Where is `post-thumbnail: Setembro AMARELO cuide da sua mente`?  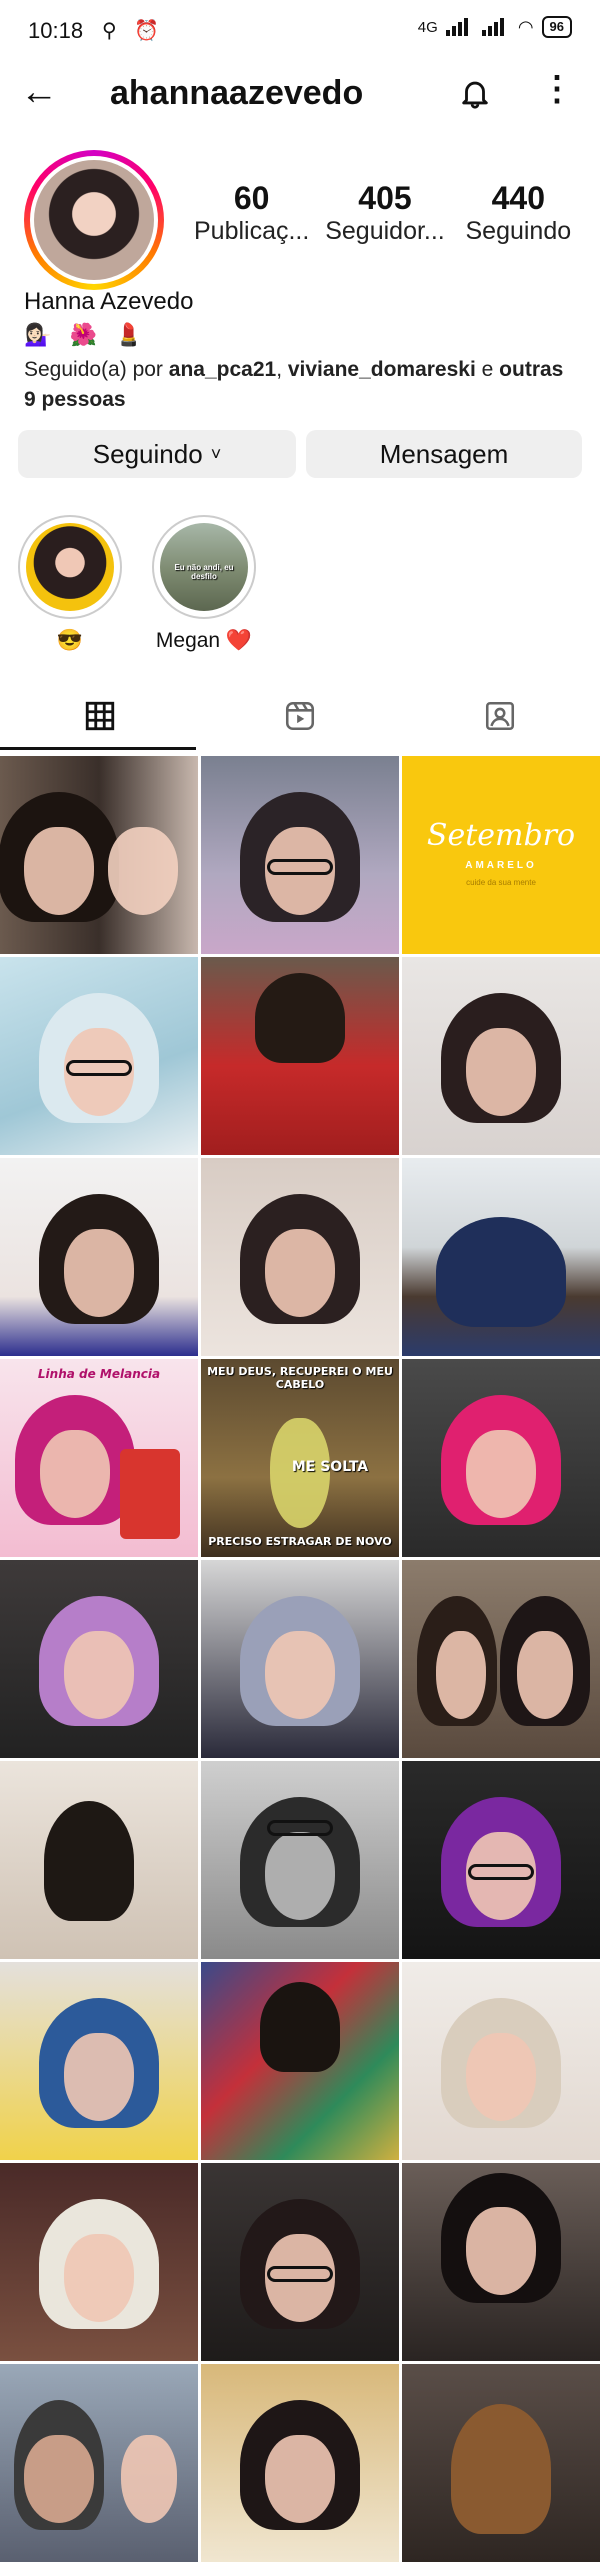
post-thumbnail: Setembro AMARELO cuide da sua mente is located at coordinates (501, 855).